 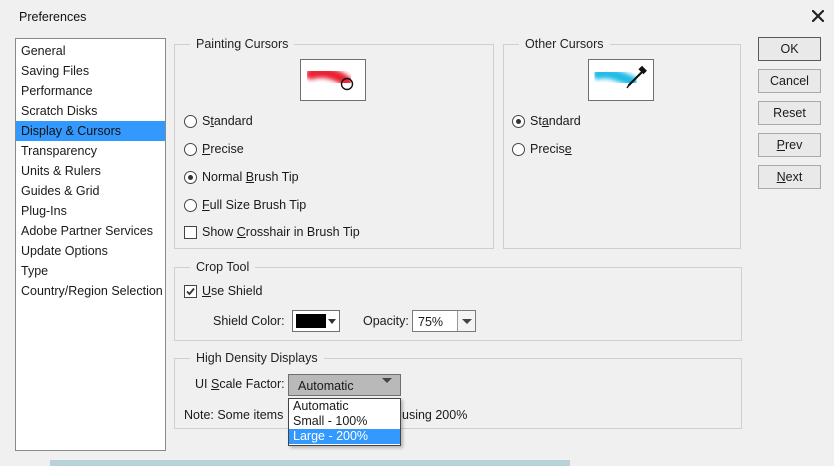 What do you see at coordinates (90, 111) in the screenshot?
I see `category-item-scratch-disks: Scratch Disks` at bounding box center [90, 111].